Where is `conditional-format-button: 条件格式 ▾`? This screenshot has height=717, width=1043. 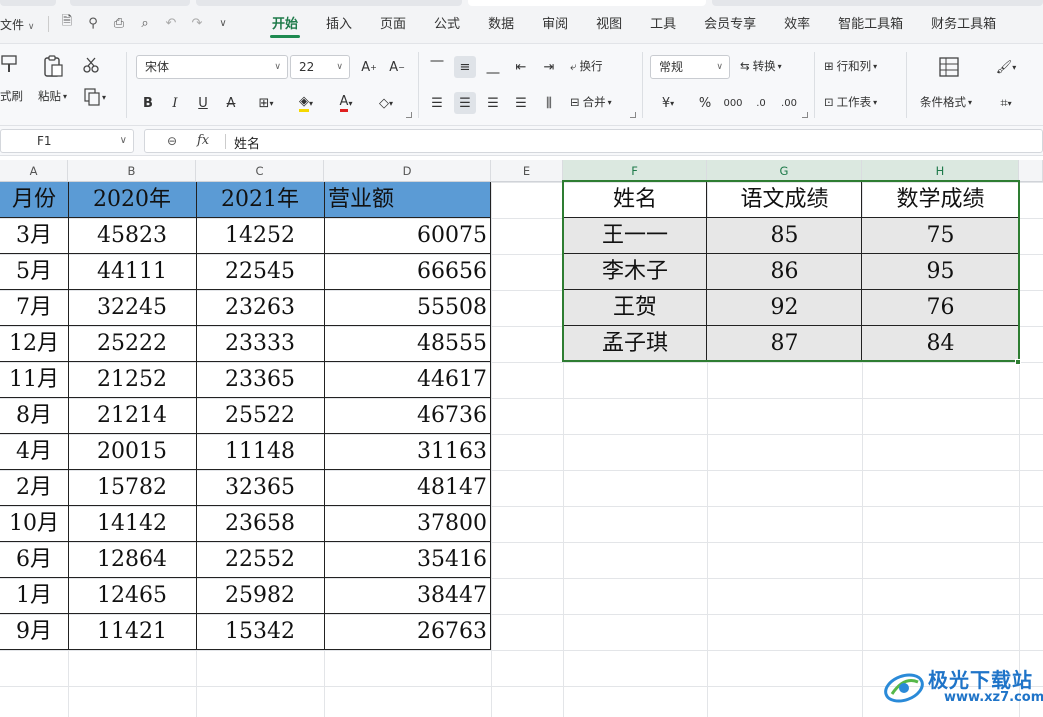 conditional-format-button: 条件格式 ▾ is located at coordinates (946, 102).